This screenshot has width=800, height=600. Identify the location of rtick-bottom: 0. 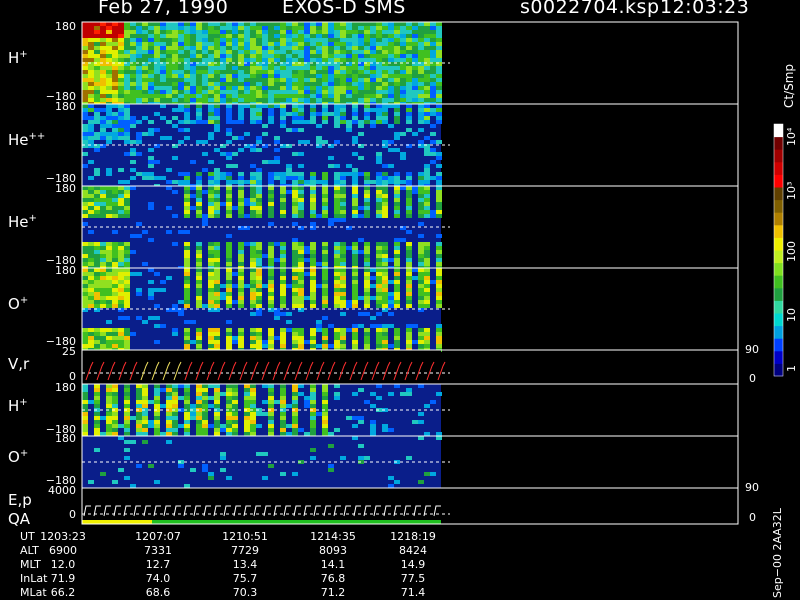
(752, 378).